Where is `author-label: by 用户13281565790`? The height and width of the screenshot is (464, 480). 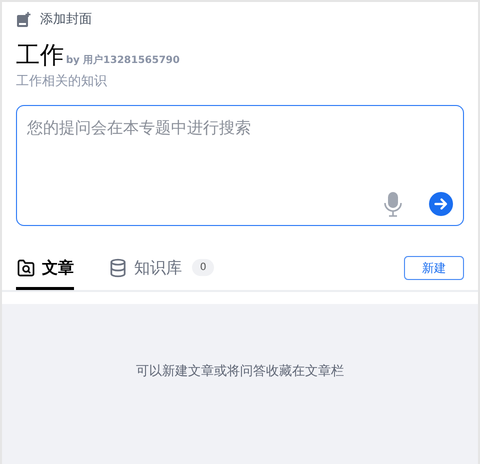 author-label: by 用户13281565790 is located at coordinates (123, 60).